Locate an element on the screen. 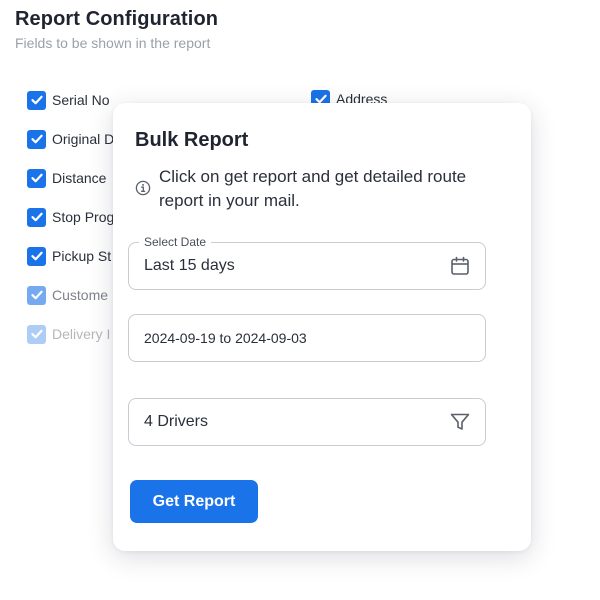  field-stop-progress: Stop Prog is located at coordinates (70, 217).